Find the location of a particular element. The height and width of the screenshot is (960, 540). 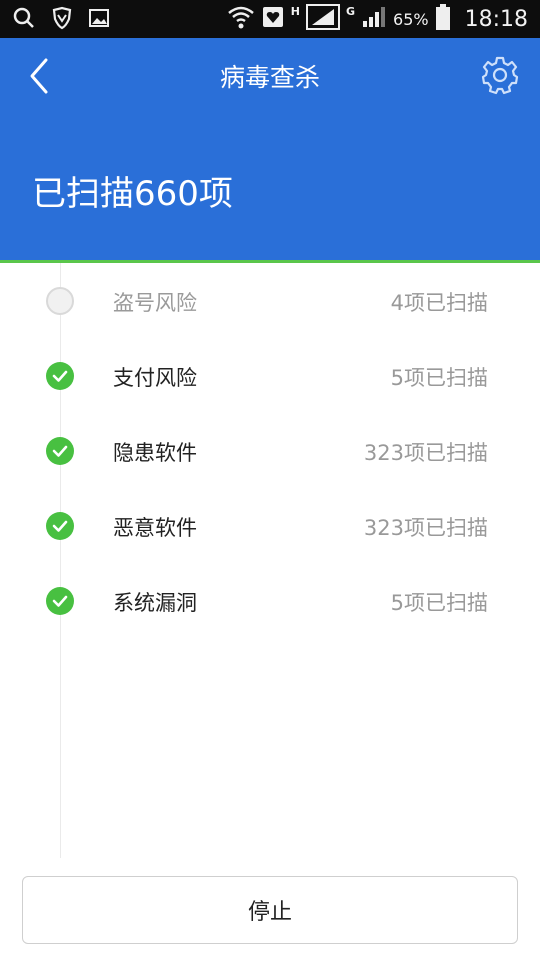

scan-item-account-theft-risk: 盗号风险 4项已扫描 is located at coordinates (270, 301).